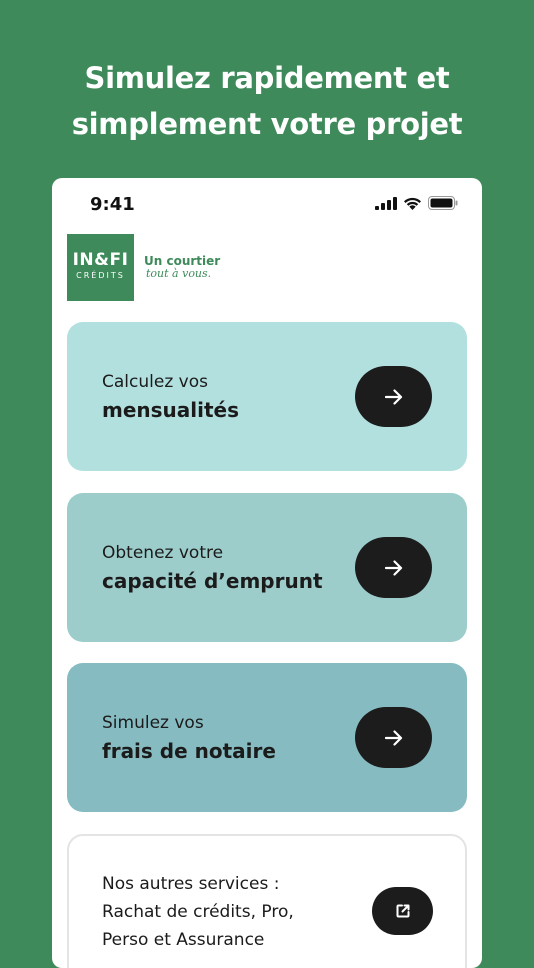 This screenshot has height=968, width=534. Describe the element at coordinates (267, 737) in the screenshot. I see `card-frais-notaire: Simulez vos frais de notaire` at that location.